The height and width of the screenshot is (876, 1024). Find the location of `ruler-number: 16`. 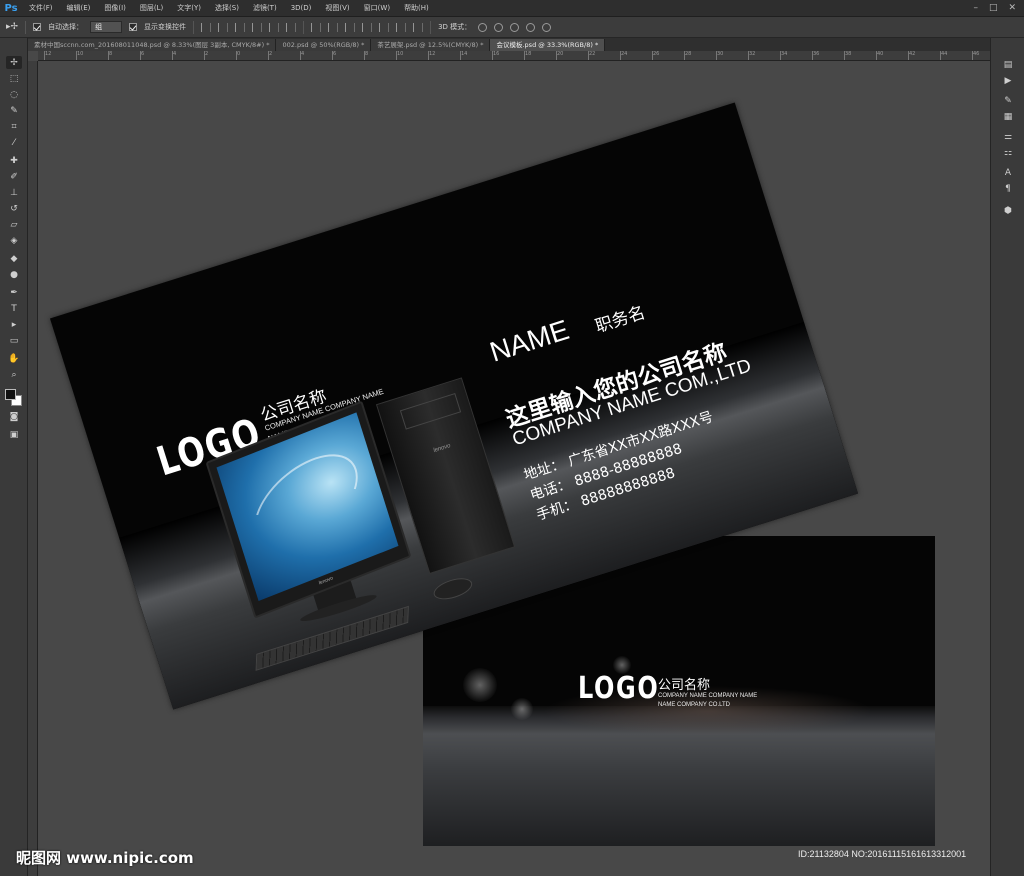

ruler-number: 16 is located at coordinates (496, 54).